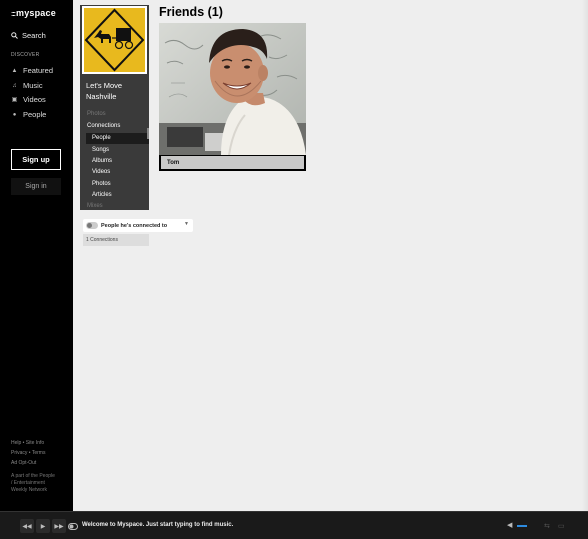 The height and width of the screenshot is (539, 588). What do you see at coordinates (28, 463) in the screenshot?
I see `footer-link-adoptout: Ad Opt-Out` at bounding box center [28, 463].